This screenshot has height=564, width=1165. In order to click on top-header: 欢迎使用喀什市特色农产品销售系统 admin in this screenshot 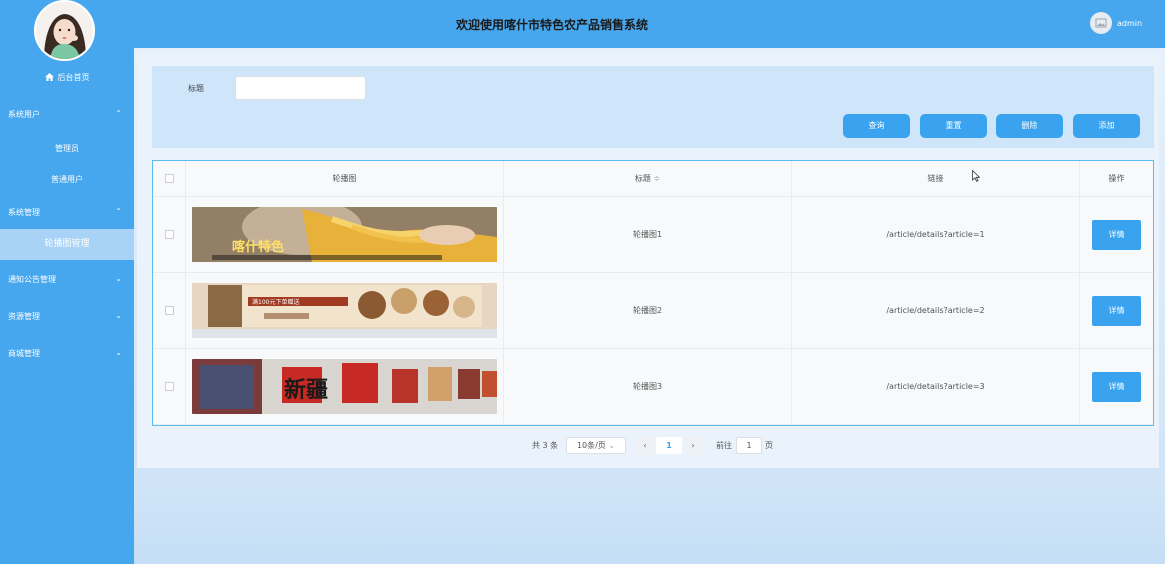, I will do `click(649, 24)`.